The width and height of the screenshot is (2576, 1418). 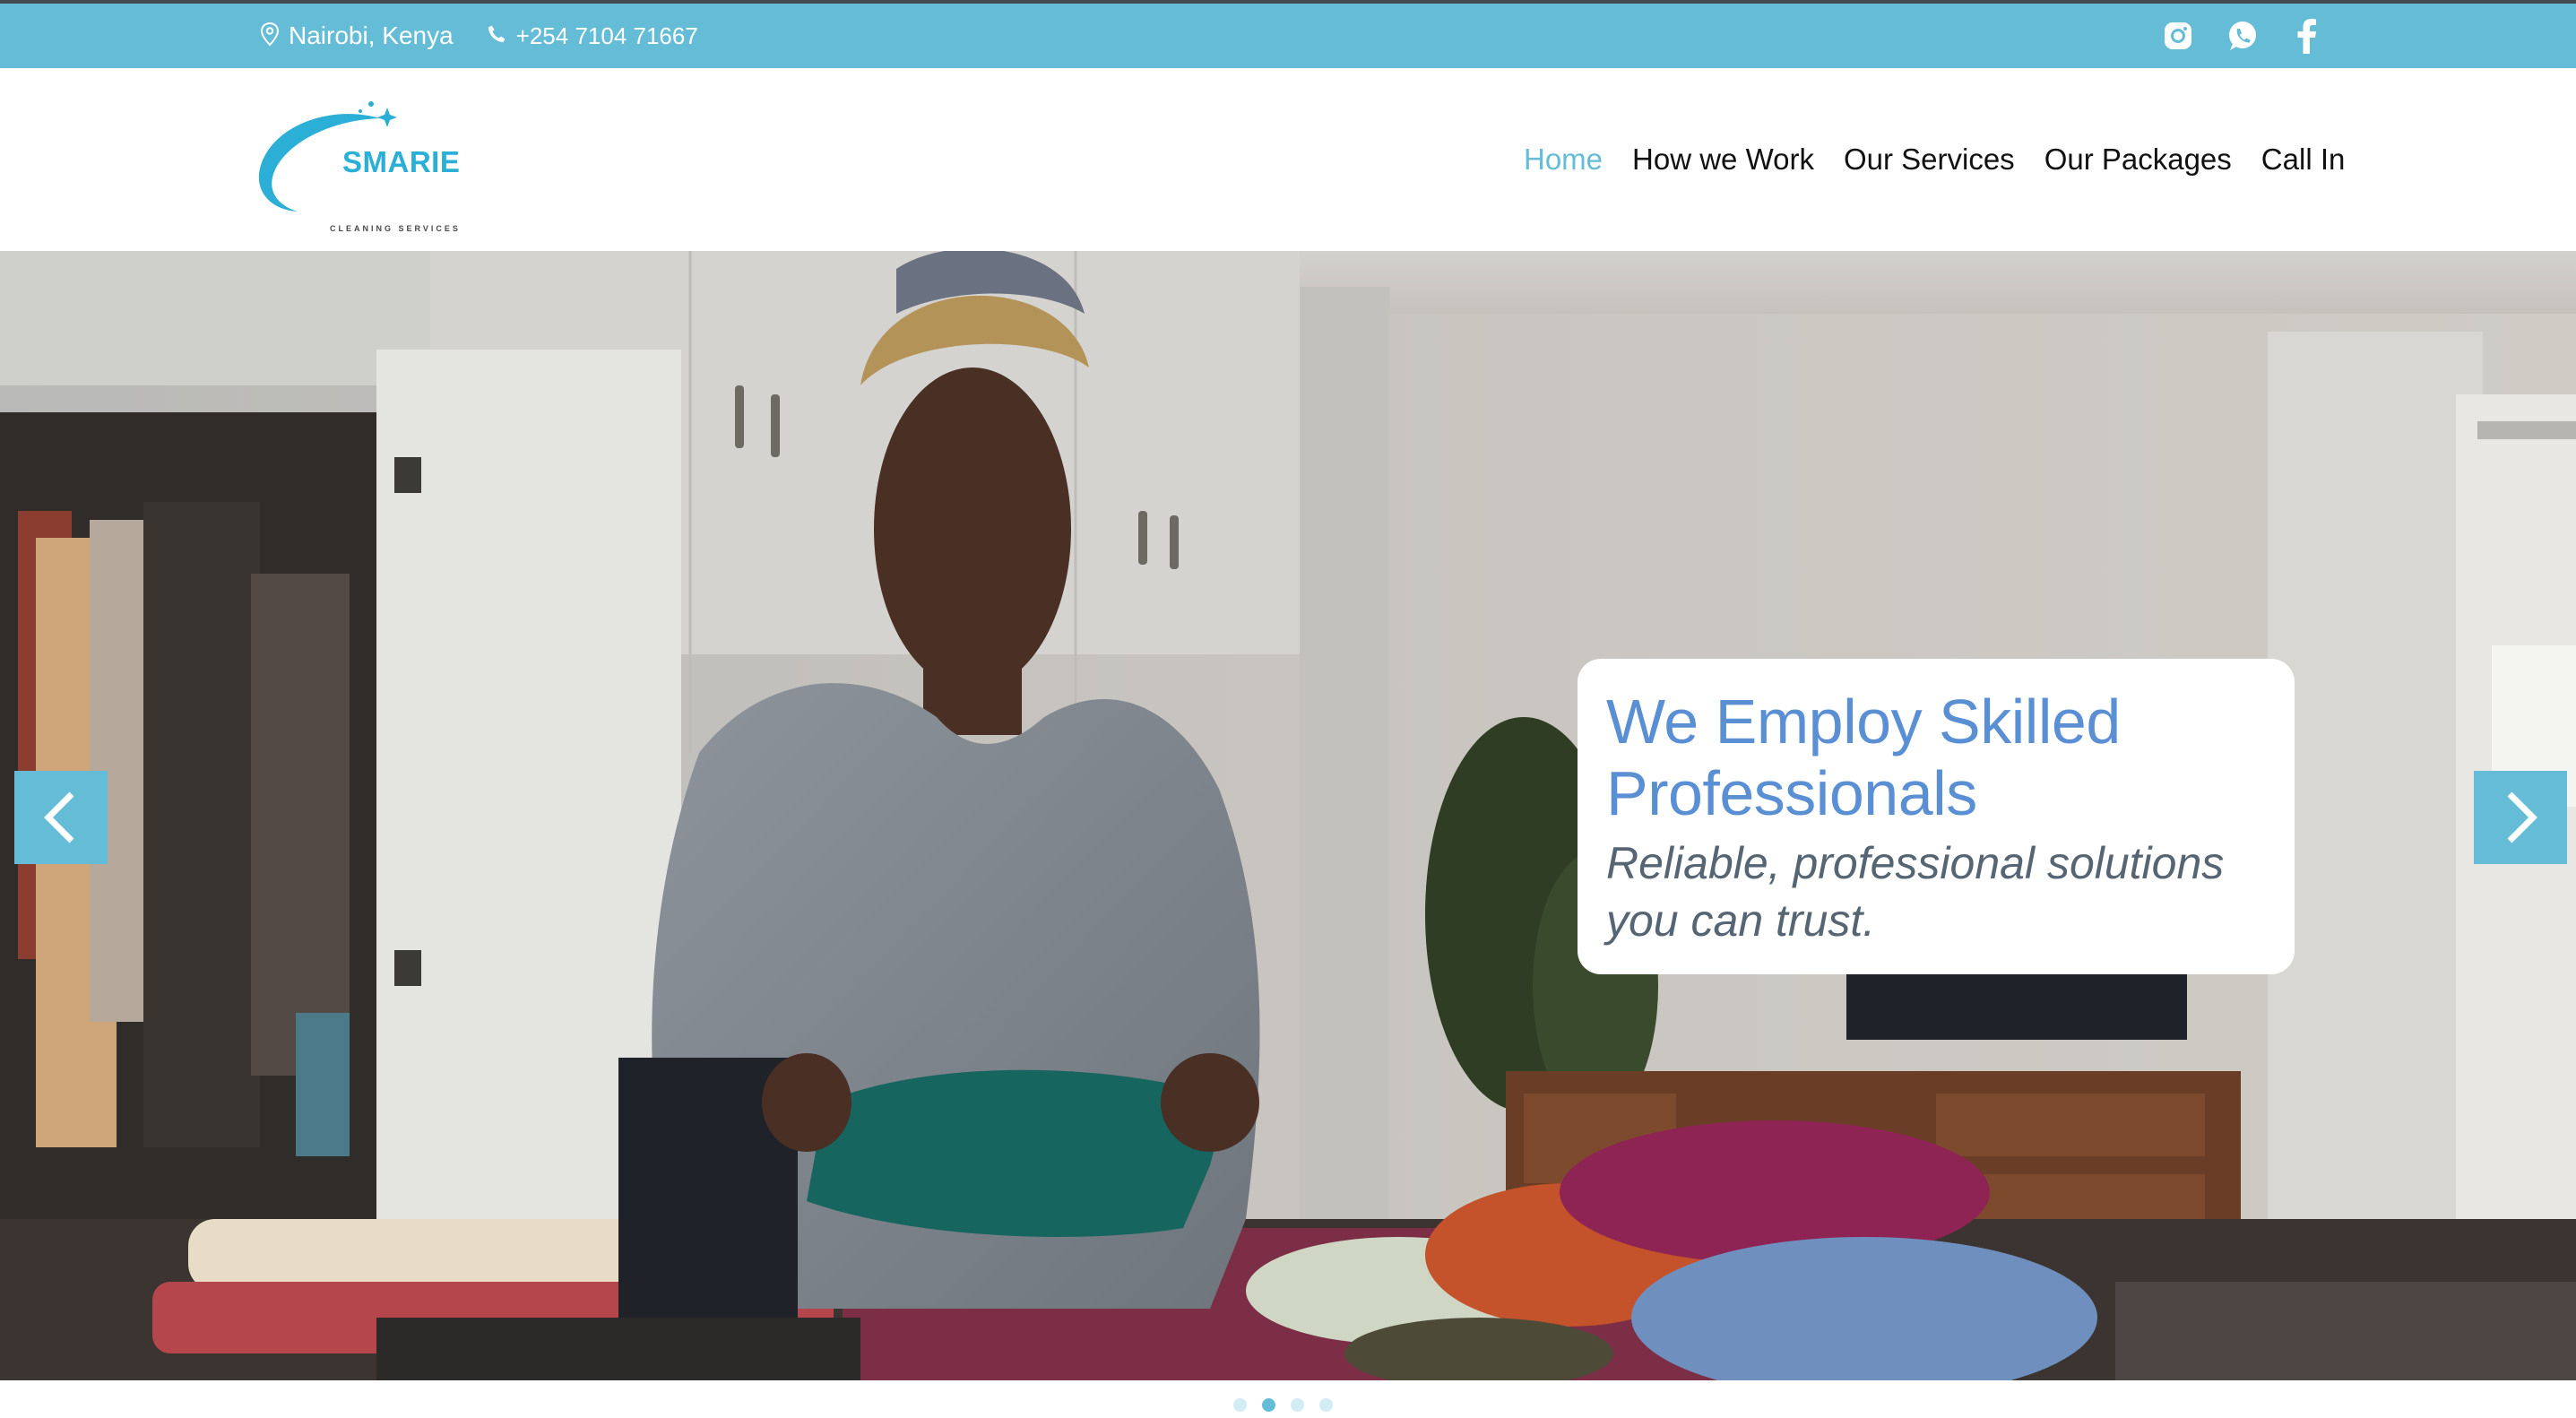 I want to click on logo-tagline-text: CLEANING SERVICES, so click(x=395, y=229).